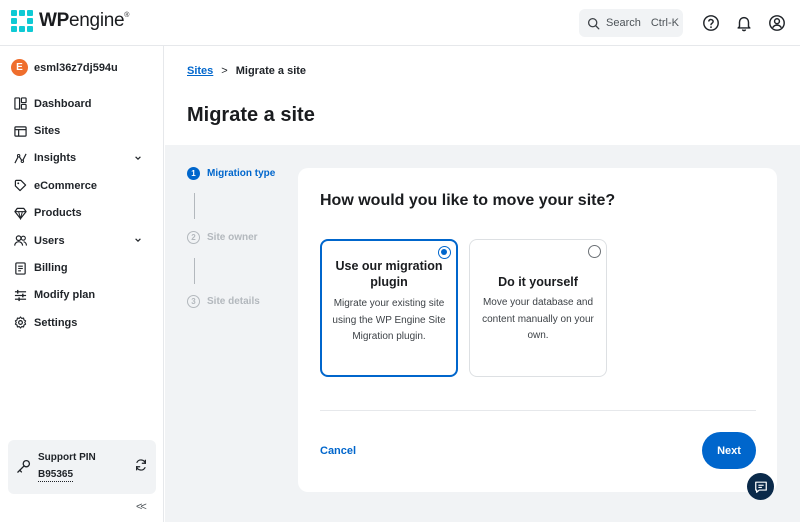  I want to click on sidebar-item-modify-plan: Modify plan, so click(82, 295).